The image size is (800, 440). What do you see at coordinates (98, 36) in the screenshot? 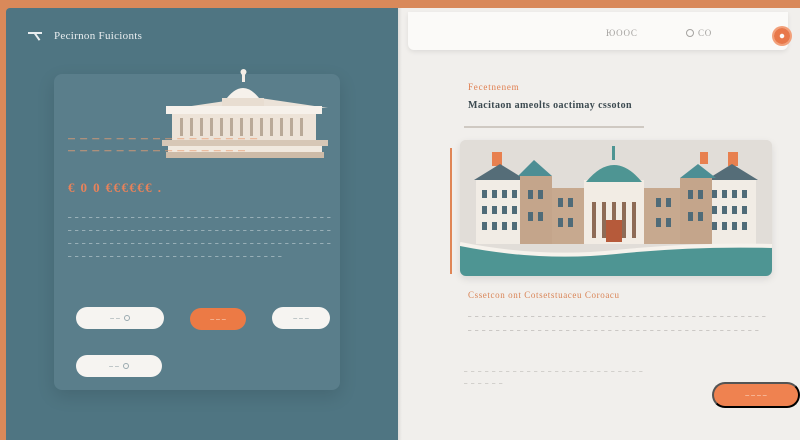
I see `left-title: Pecirnon Fuicionts` at bounding box center [98, 36].